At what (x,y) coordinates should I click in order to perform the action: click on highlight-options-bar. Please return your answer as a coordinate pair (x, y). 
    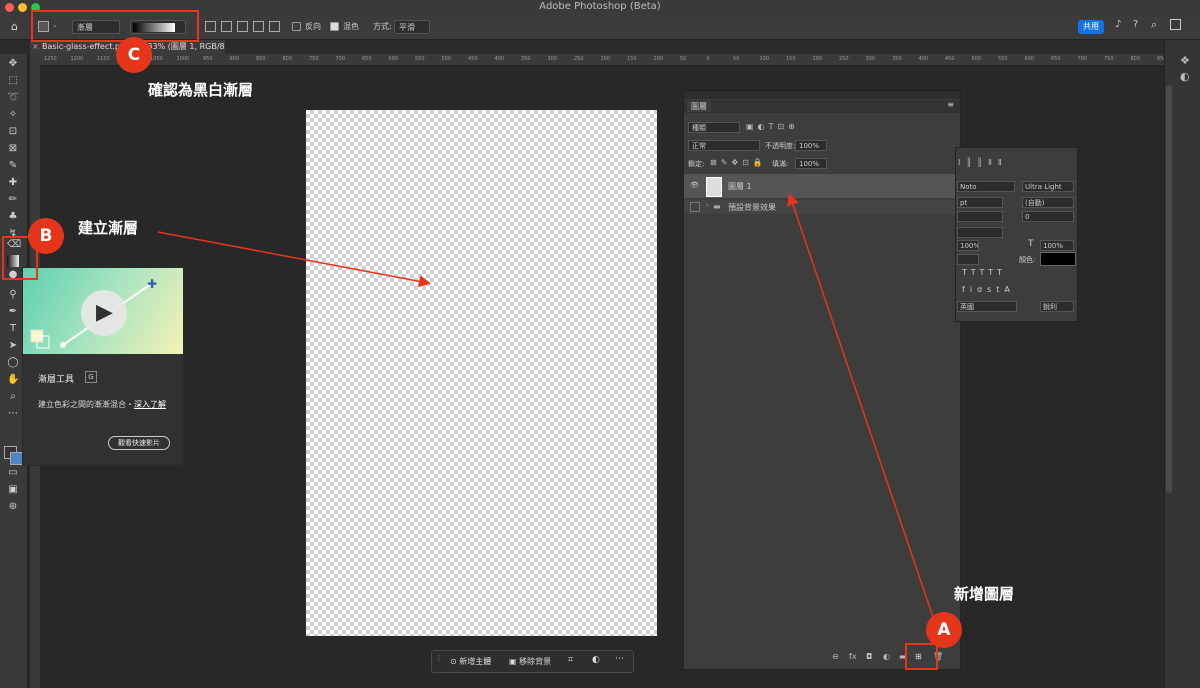
    Looking at the image, I should click on (115, 26).